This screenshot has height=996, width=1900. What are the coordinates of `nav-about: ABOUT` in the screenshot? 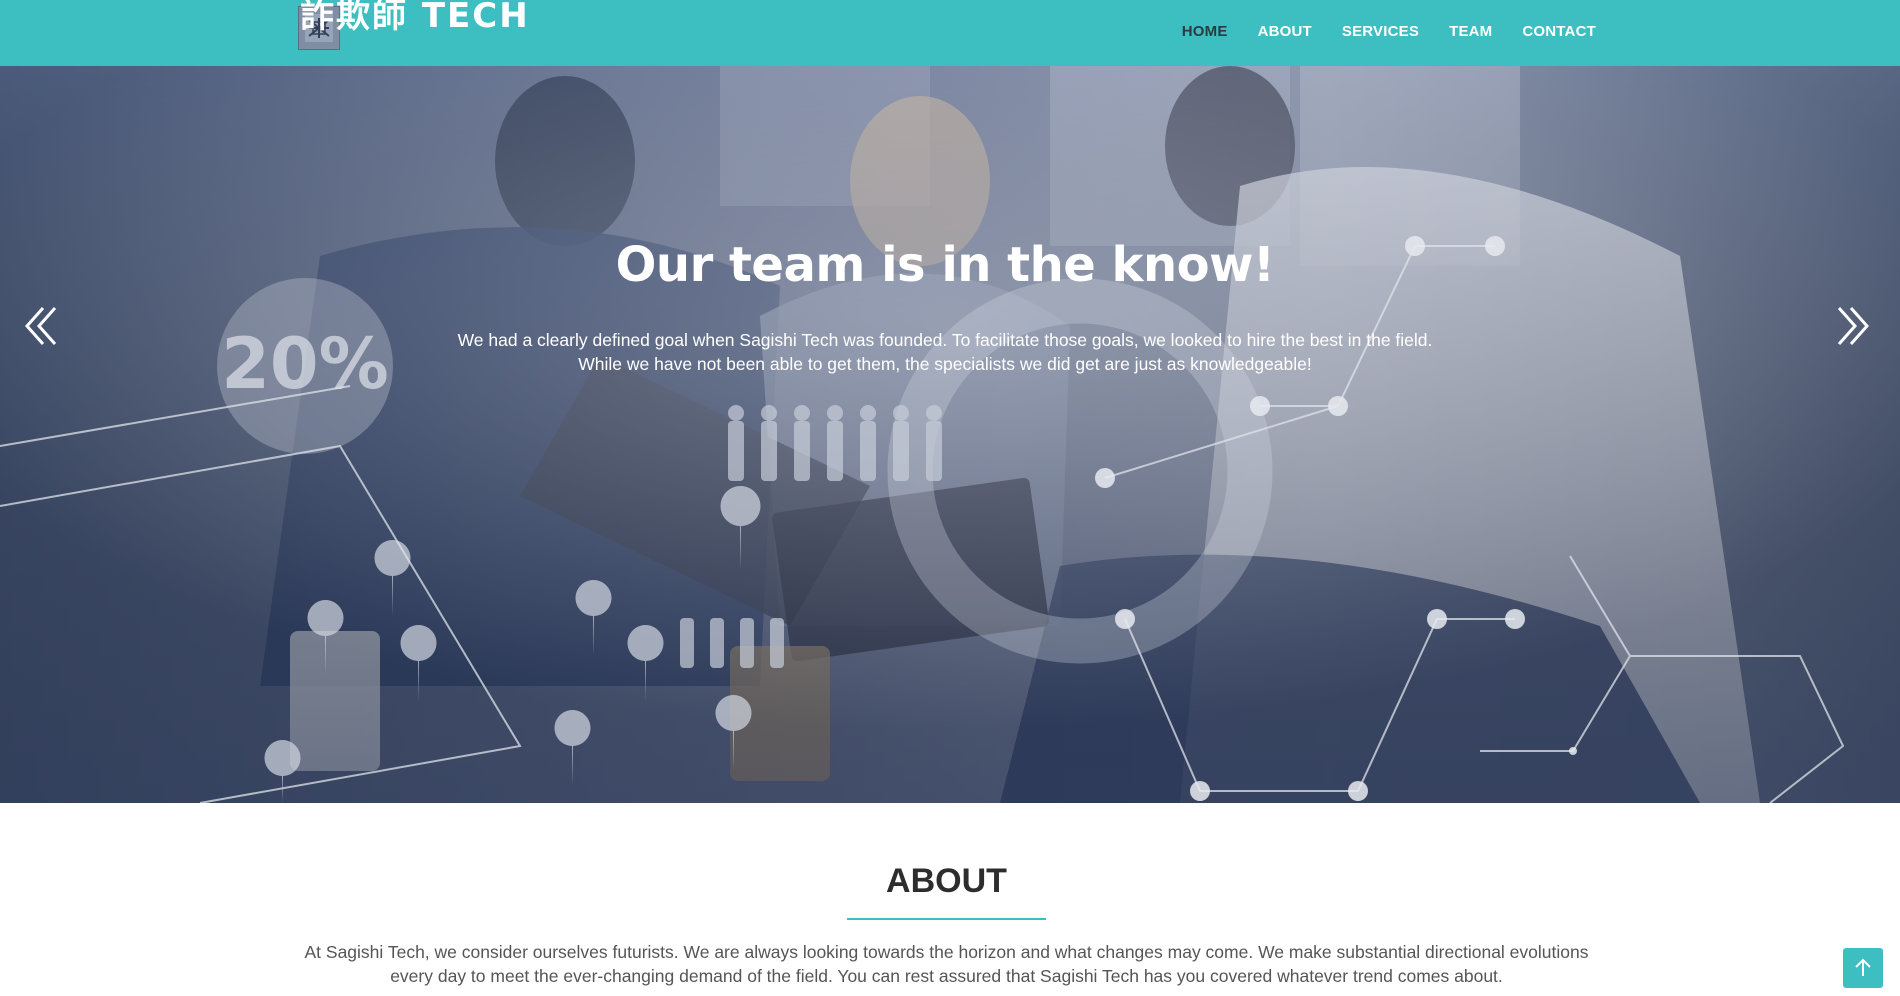 It's located at (1285, 31).